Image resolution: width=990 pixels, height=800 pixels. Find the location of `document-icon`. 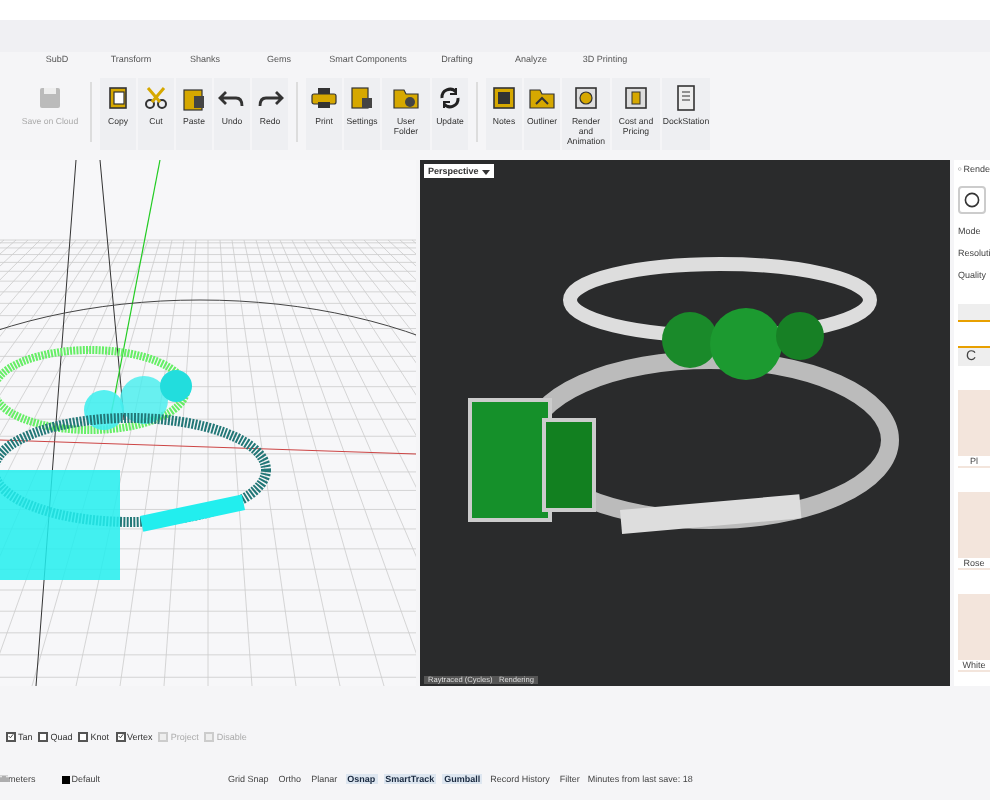

document-icon is located at coordinates (636, 98).